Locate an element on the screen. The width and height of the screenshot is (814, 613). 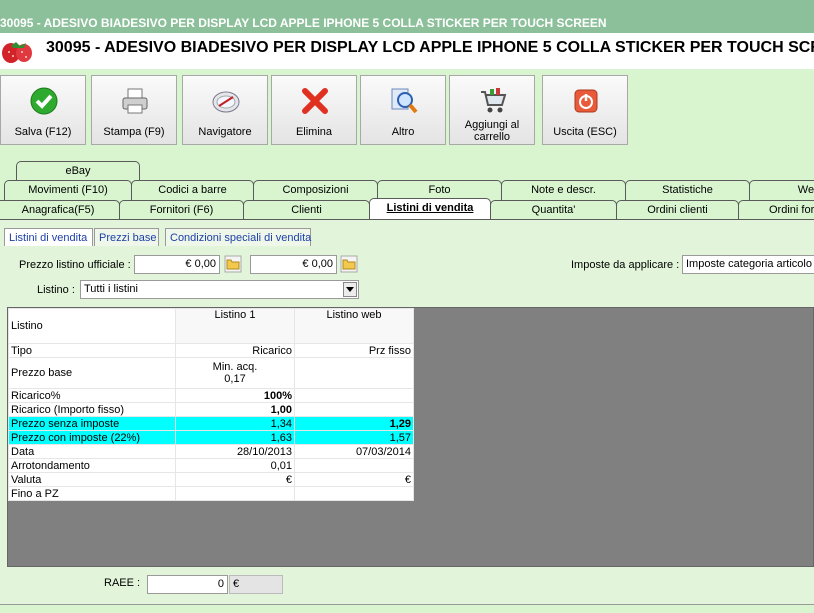
save-button-label: Salva (F12) is located at coordinates (43, 132).